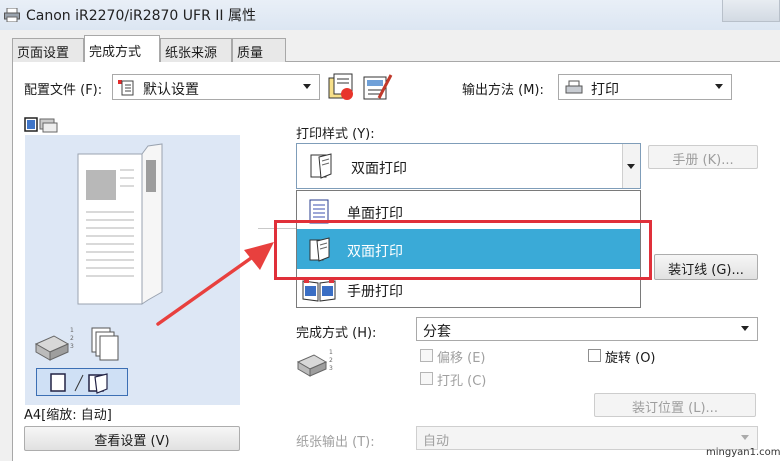 The width and height of the screenshot is (780, 461). What do you see at coordinates (250, 53) in the screenshot?
I see `tab-label: 质量` at bounding box center [250, 53].